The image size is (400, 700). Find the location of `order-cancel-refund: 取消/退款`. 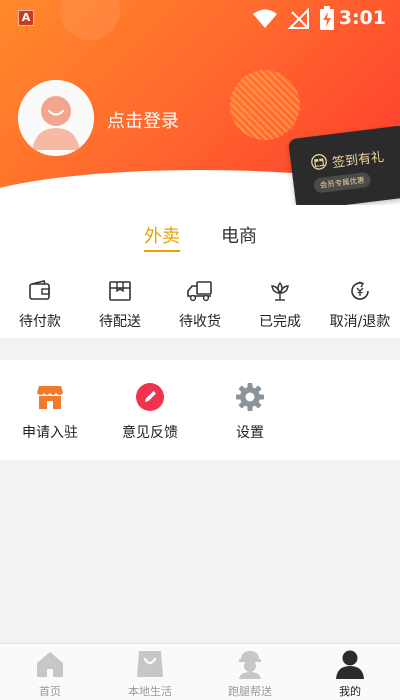

order-cancel-refund: 取消/退款 is located at coordinates (360, 305).